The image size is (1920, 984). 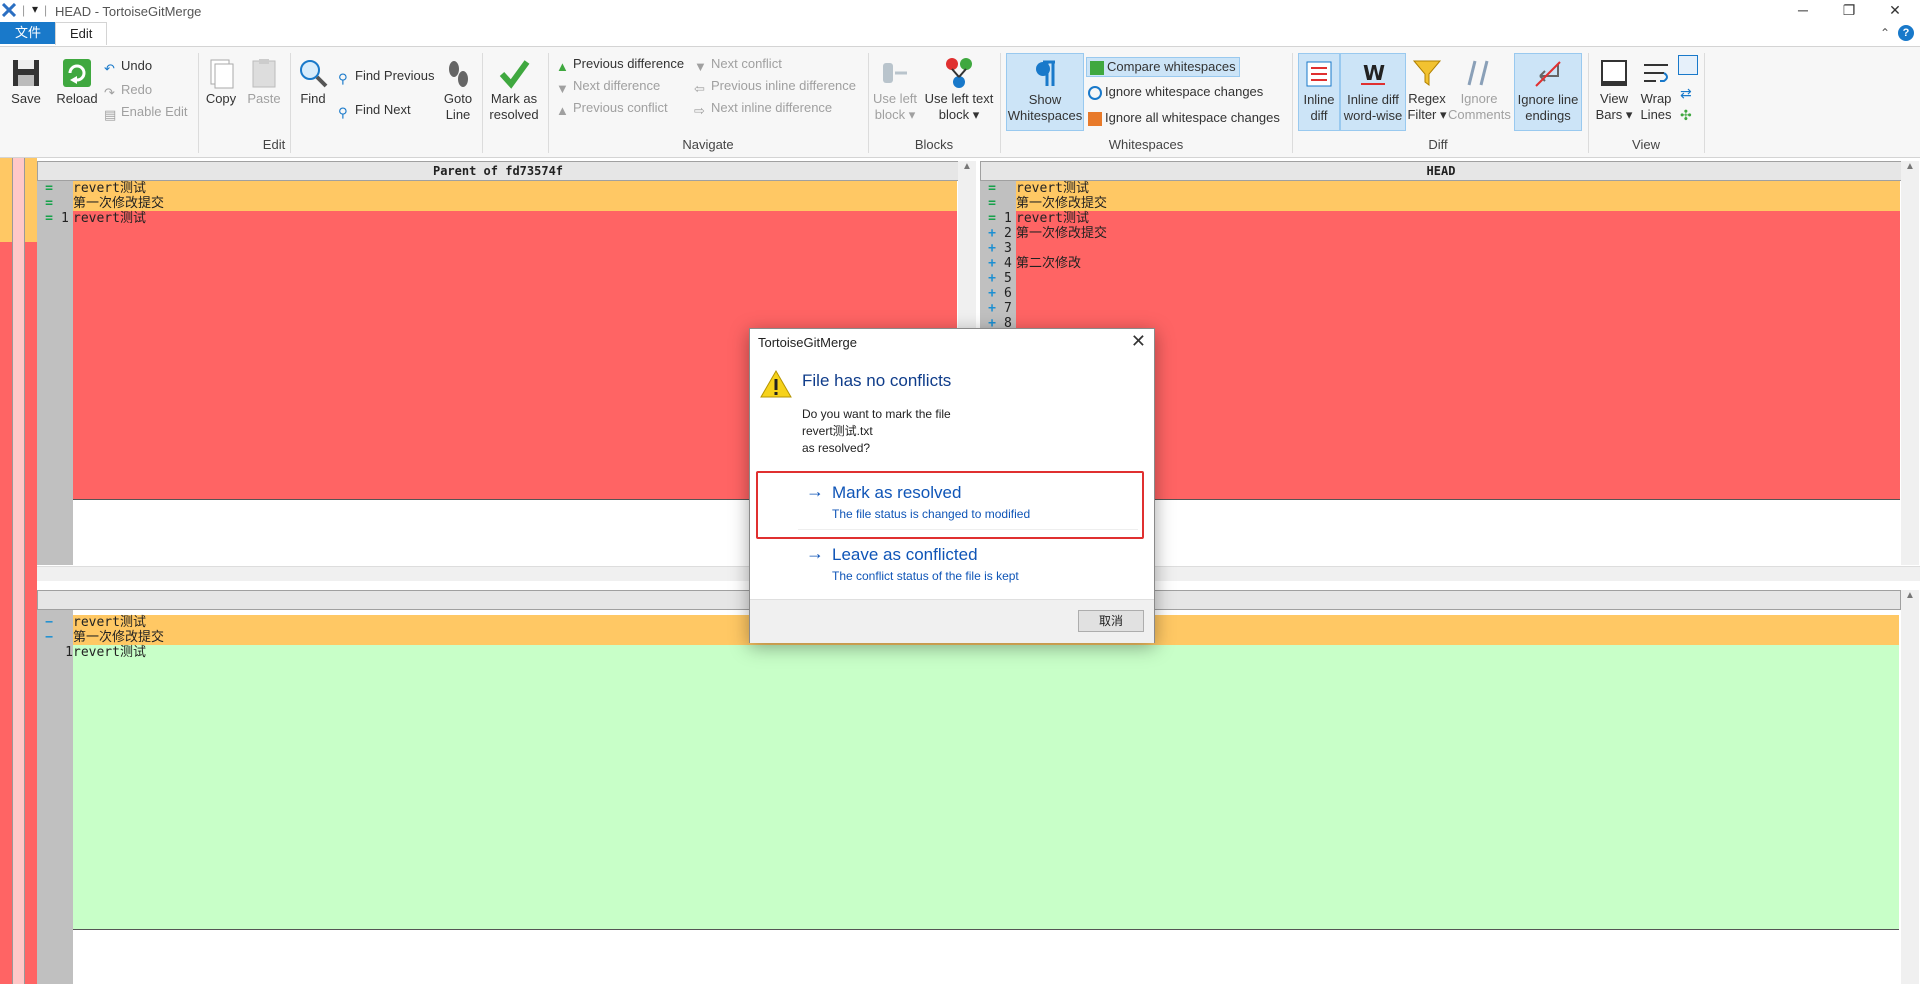 I want to click on copy-button: Copy, so click(x=221, y=82).